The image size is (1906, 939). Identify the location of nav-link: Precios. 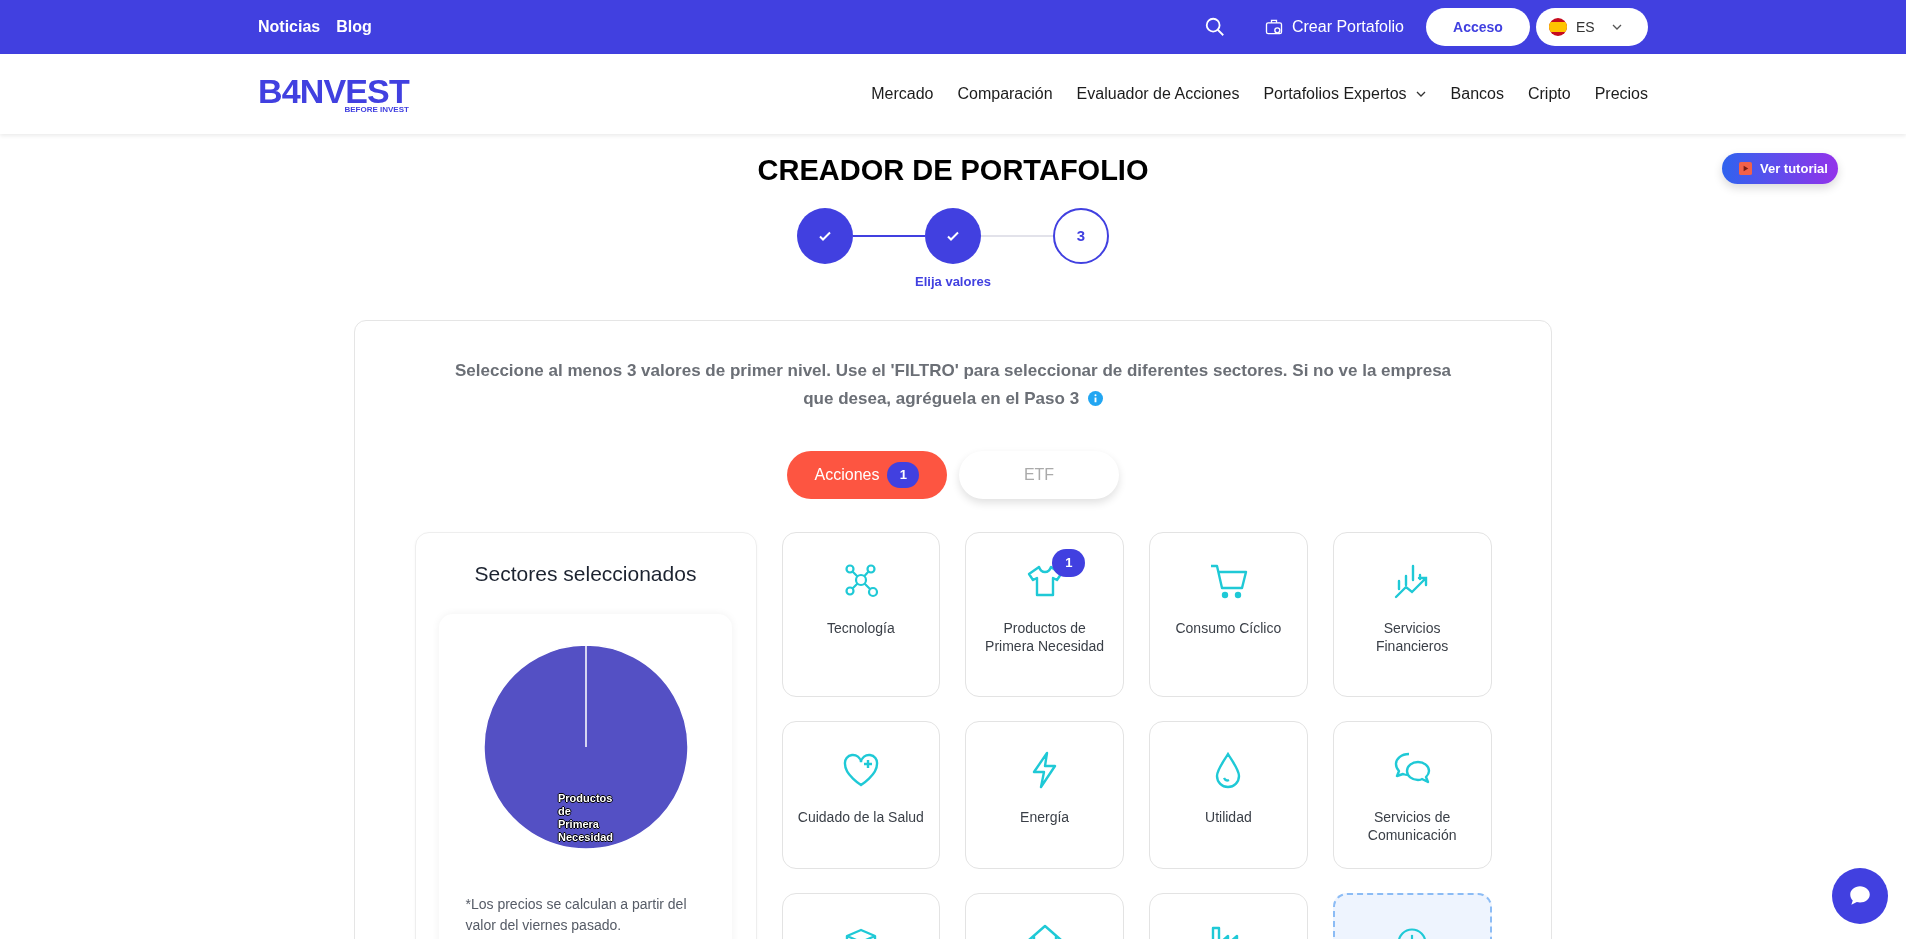
(1621, 94).